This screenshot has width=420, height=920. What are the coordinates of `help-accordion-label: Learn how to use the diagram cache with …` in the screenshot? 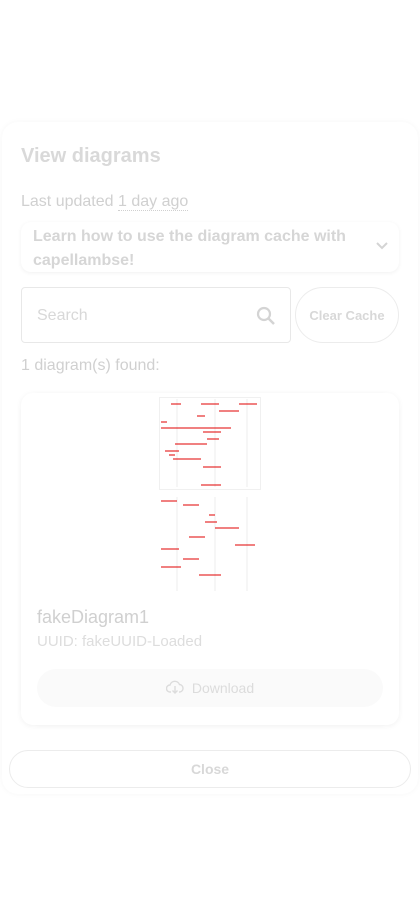 It's located at (189, 248).